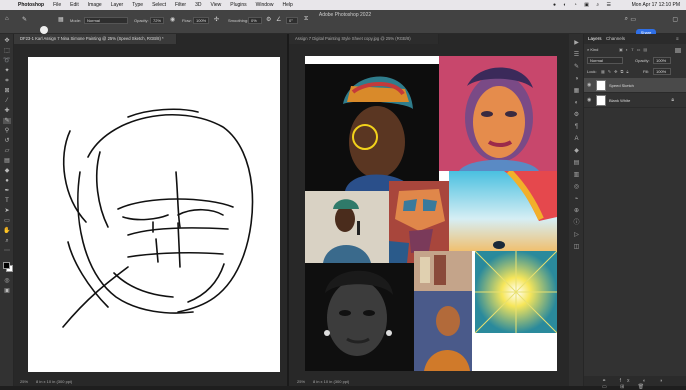 The width and height of the screenshot is (686, 390). I want to click on history-panel-icon: ▶, so click(576, 43).